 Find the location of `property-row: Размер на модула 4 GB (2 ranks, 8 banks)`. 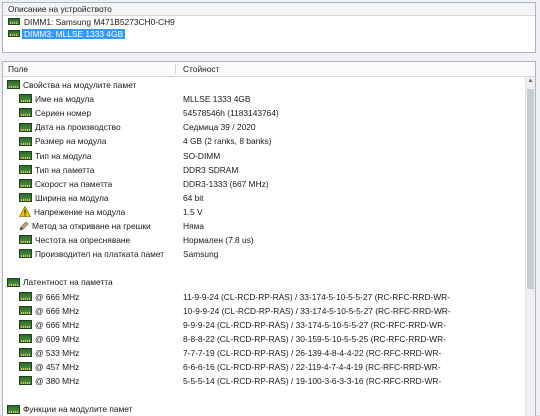

property-row: Размер на модула 4 GB (2 ranks, 8 banks) is located at coordinates (269, 141).